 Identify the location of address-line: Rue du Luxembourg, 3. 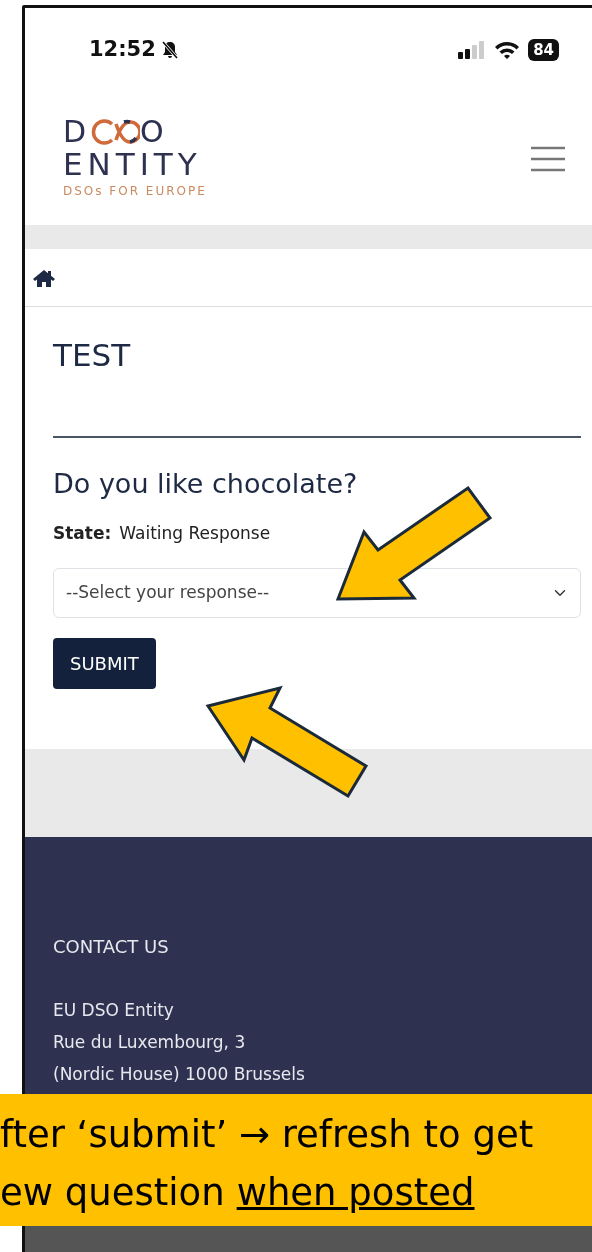
(150, 1043).